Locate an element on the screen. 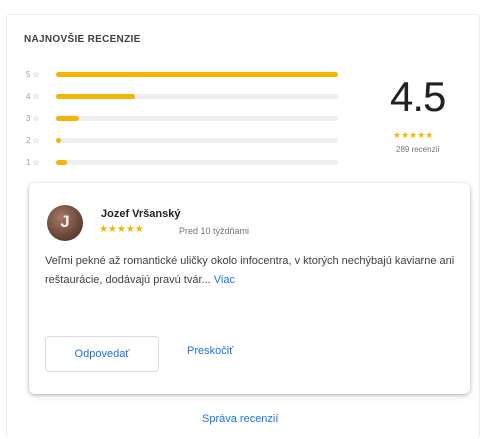  rating-row-3: 3 ☆ is located at coordinates (183, 118).